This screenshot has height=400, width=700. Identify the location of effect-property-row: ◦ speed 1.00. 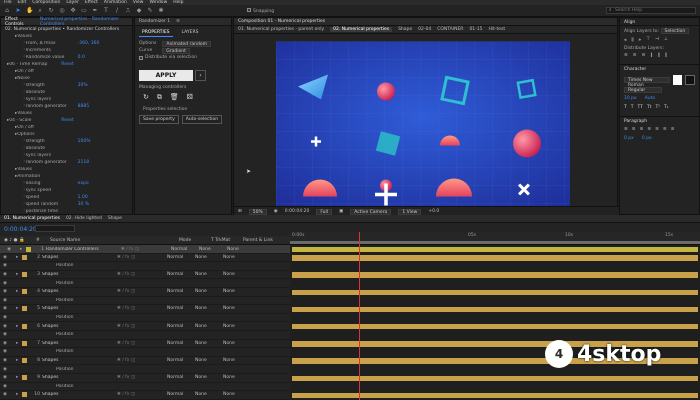
(66, 197).